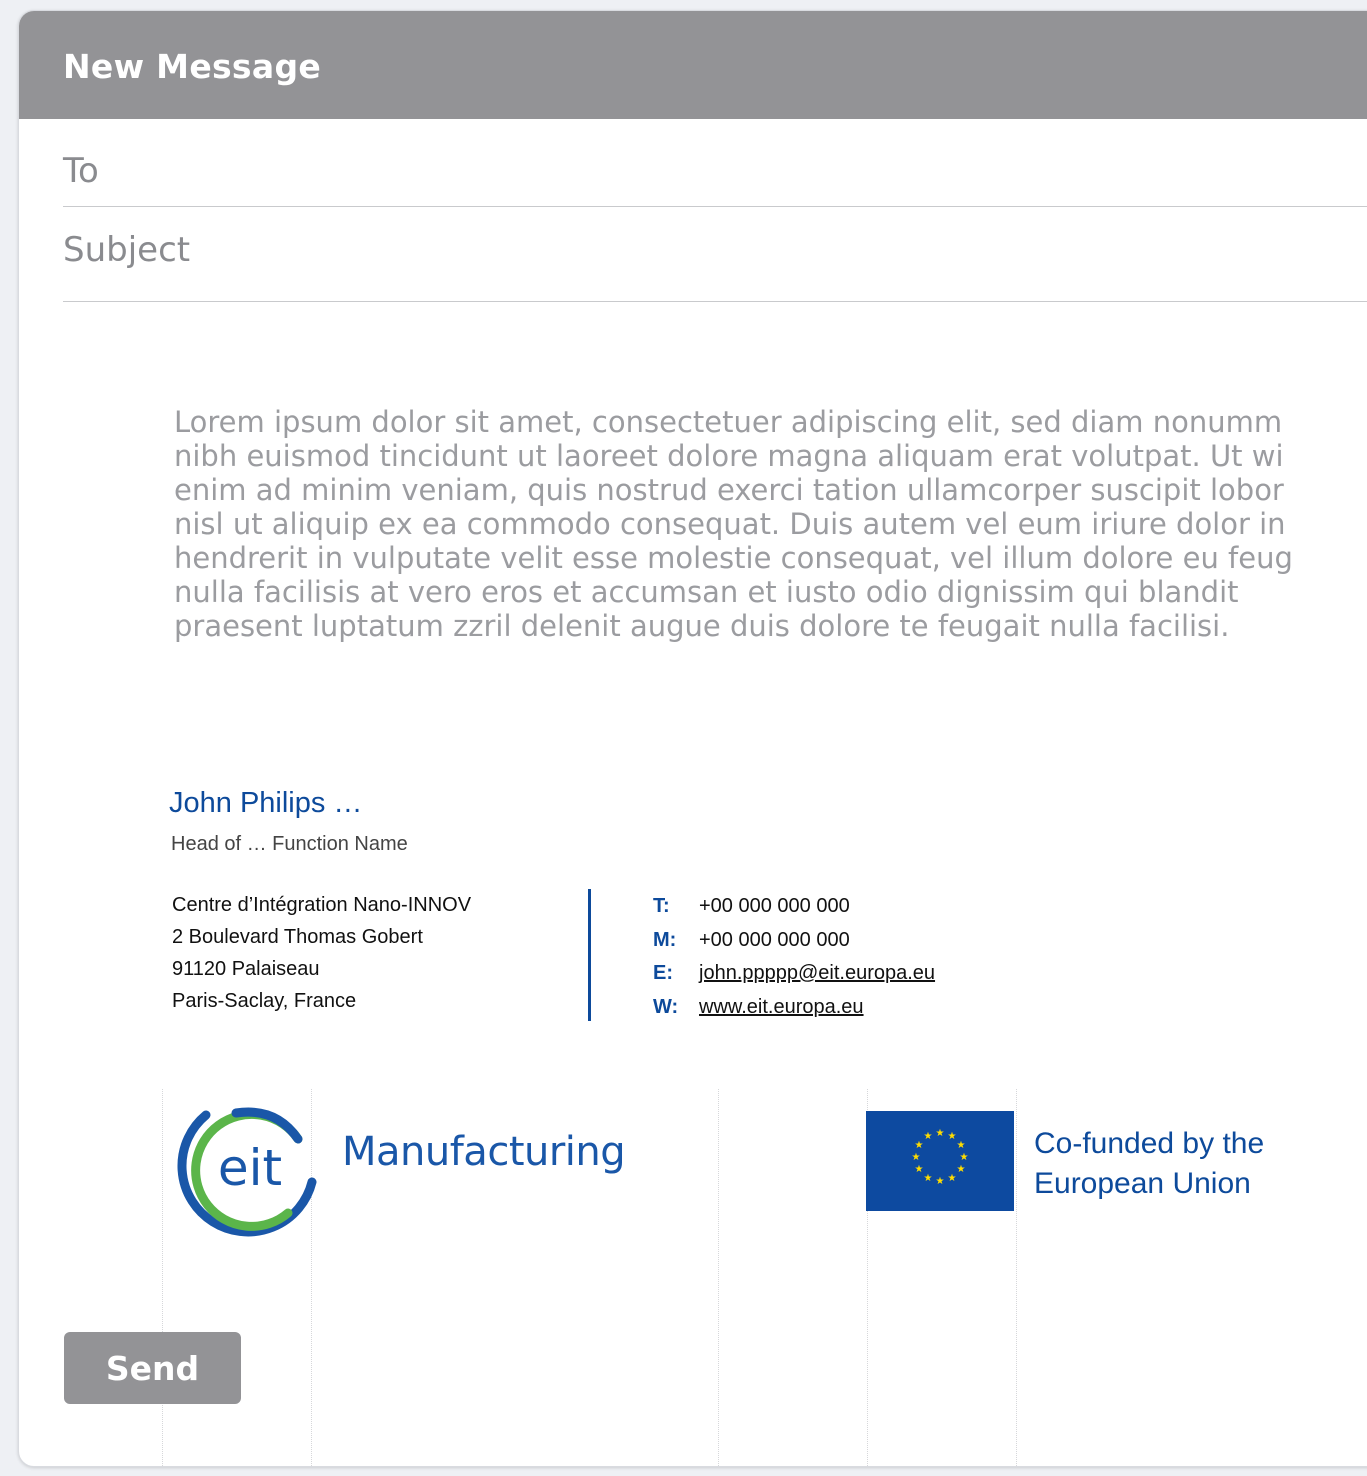 The width and height of the screenshot is (1367, 1476). What do you see at coordinates (1149, 1143) in the screenshot?
I see `eu-text-line: Co-funded by the` at bounding box center [1149, 1143].